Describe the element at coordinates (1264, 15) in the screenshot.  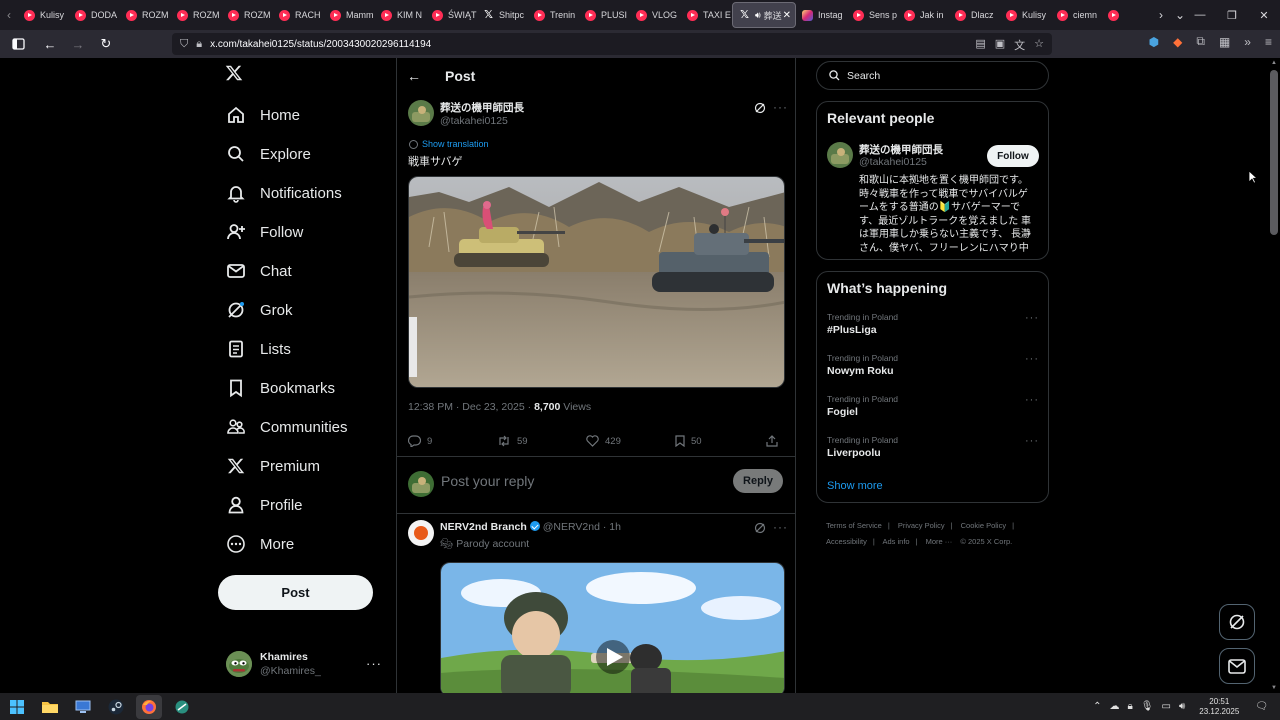
I see `close-window-icon: ✕` at that location.